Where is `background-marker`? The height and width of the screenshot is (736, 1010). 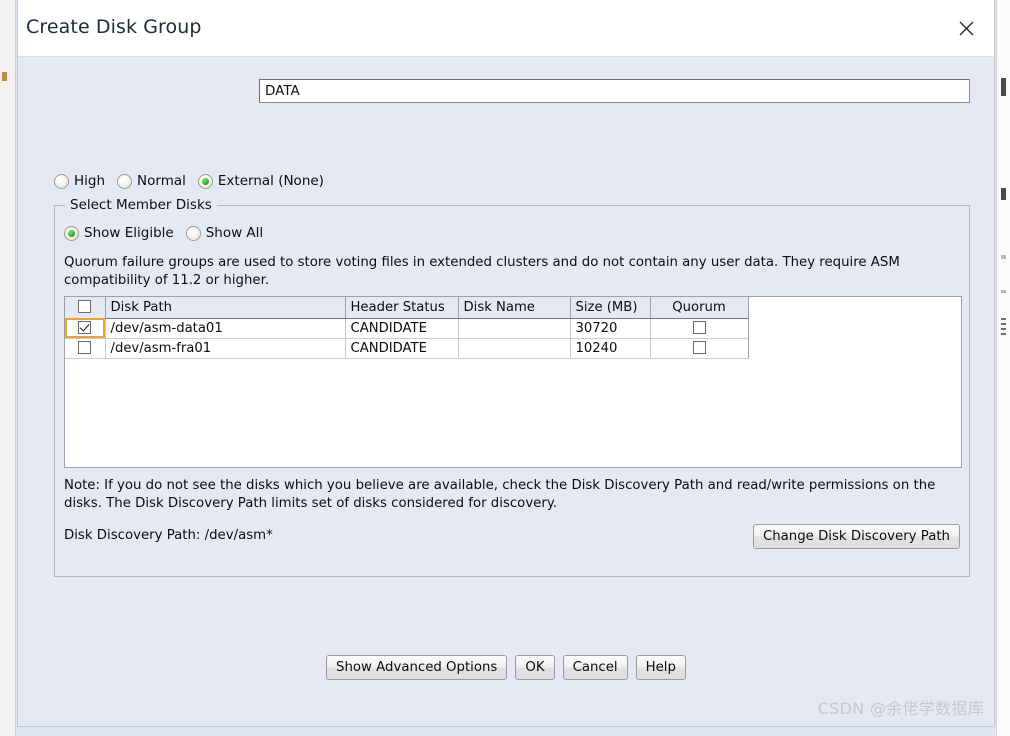
background-marker is located at coordinates (4, 76).